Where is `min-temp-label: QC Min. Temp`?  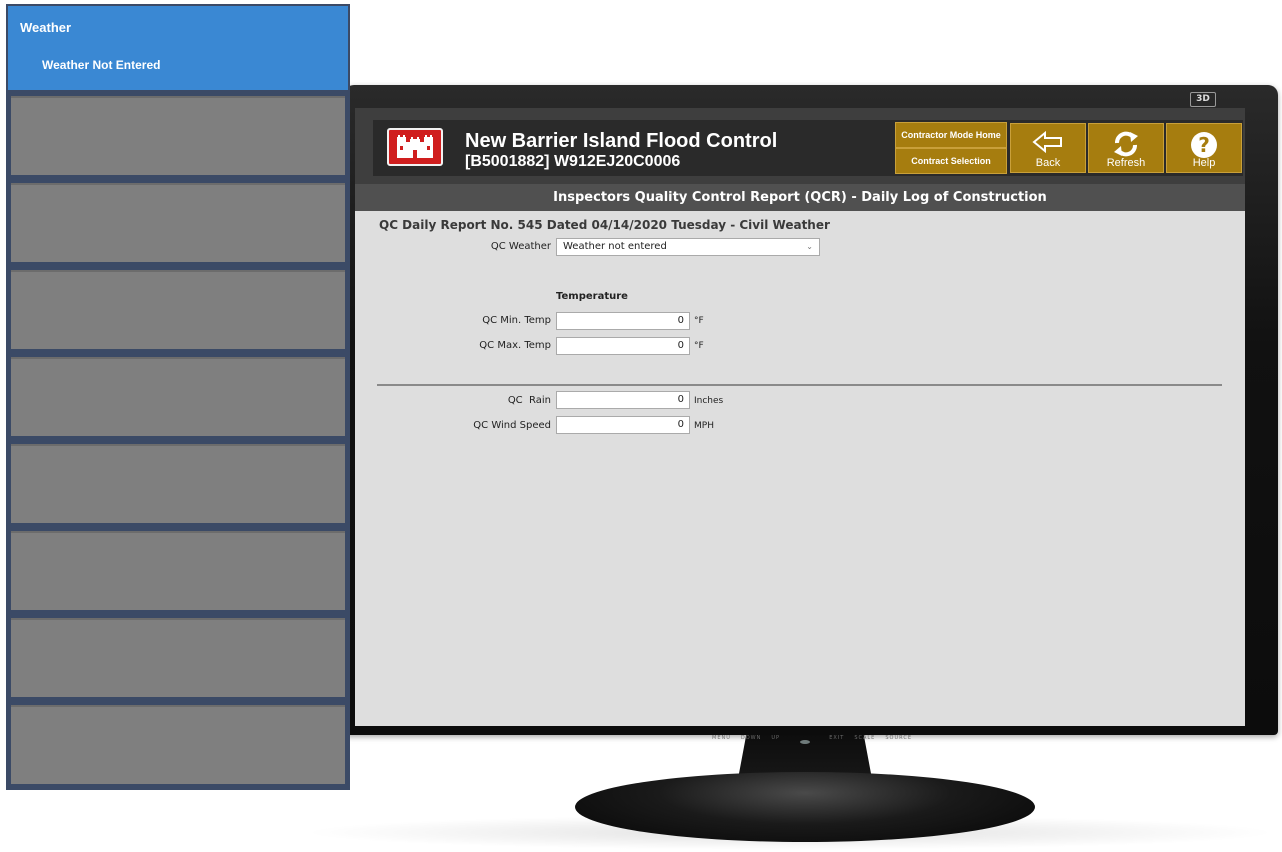
min-temp-label: QC Min. Temp is located at coordinates (516, 320).